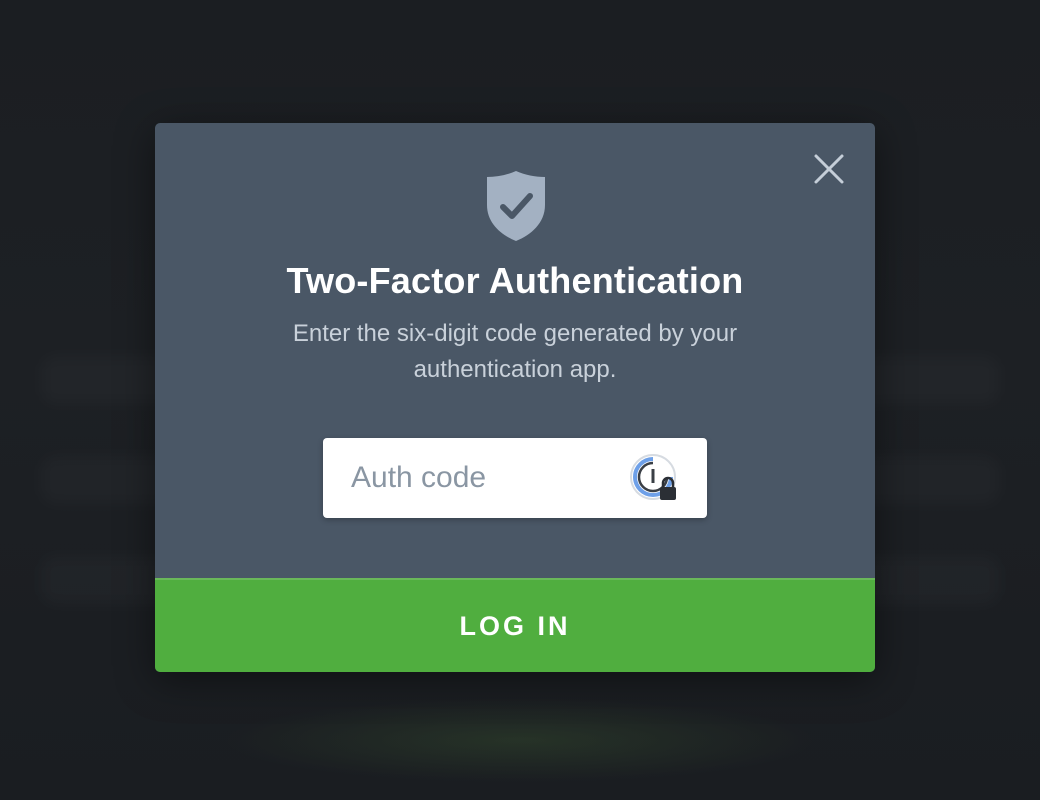  I want to click on close-icon, so click(829, 169).